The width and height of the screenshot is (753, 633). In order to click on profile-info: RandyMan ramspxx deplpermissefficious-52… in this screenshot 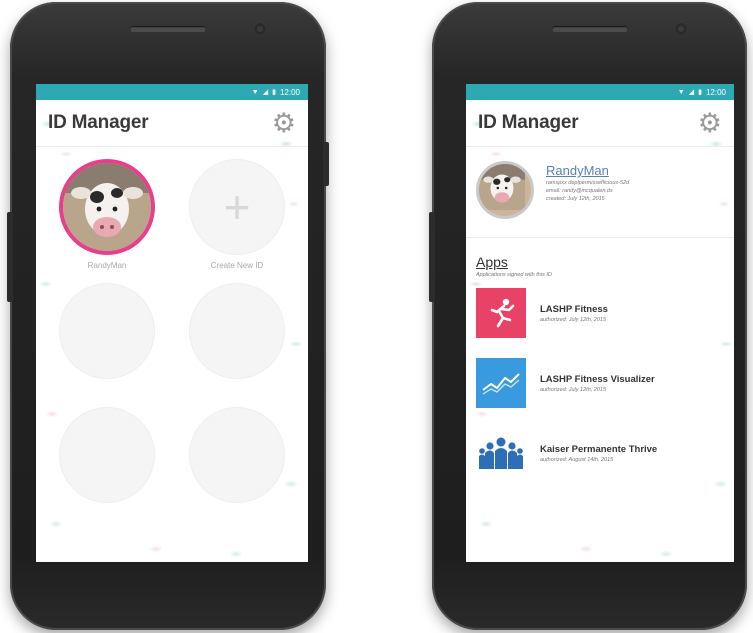, I will do `click(587, 181)`.